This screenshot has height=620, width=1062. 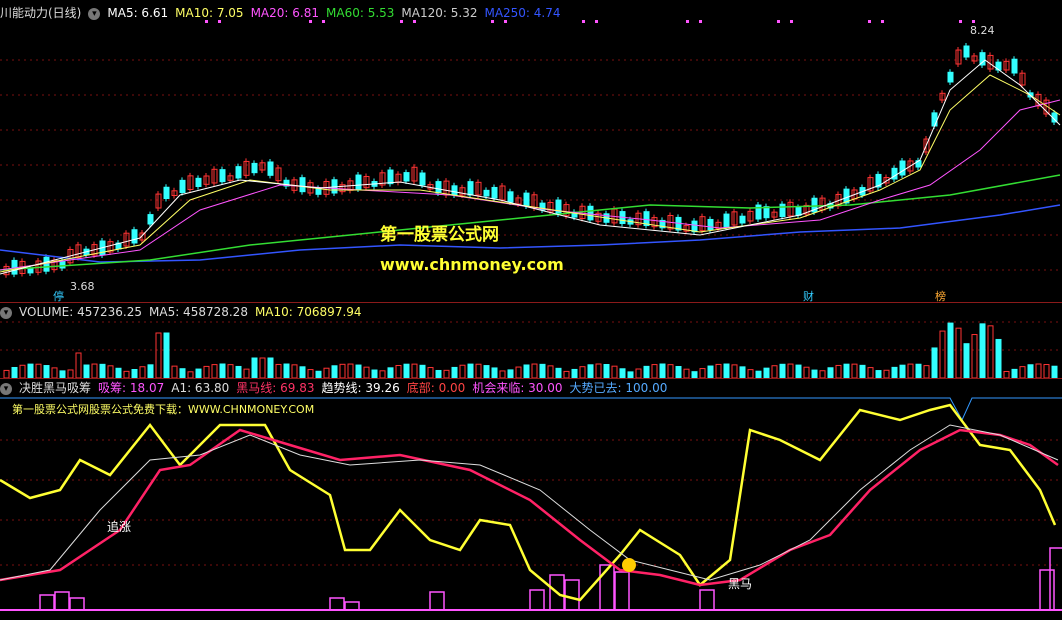 What do you see at coordinates (740, 584) in the screenshot?
I see `black-horse-label: 黑马` at bounding box center [740, 584].